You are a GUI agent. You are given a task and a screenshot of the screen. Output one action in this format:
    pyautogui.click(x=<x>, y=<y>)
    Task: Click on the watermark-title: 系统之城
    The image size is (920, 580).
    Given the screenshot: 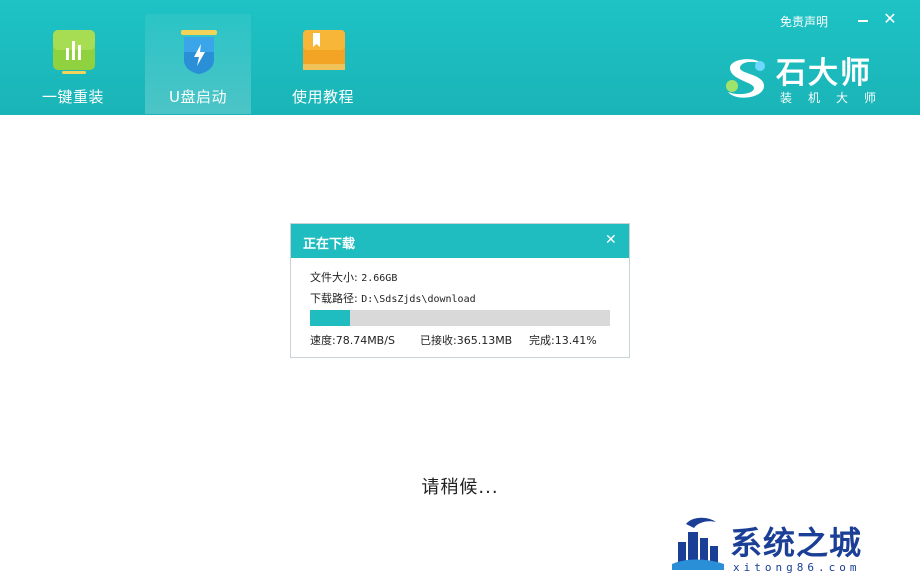 What is the action you would take?
    pyautogui.click(x=796, y=543)
    